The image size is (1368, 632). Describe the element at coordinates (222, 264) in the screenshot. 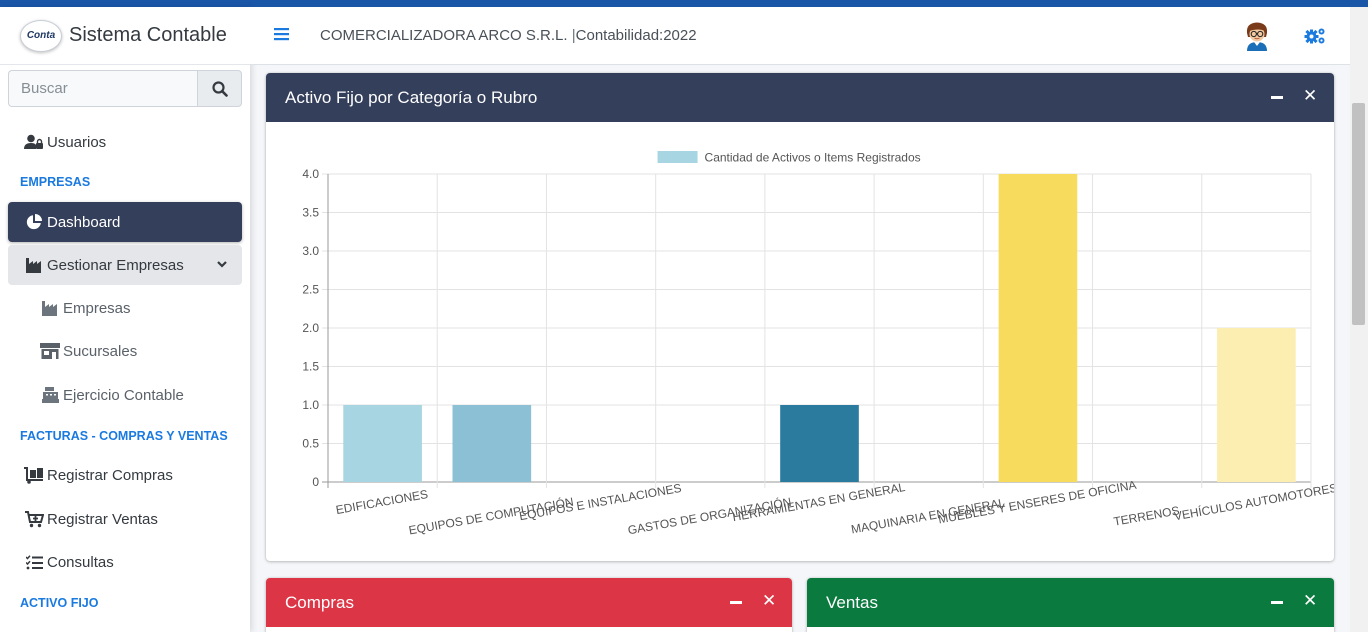

I see `chevron-down-icon` at that location.